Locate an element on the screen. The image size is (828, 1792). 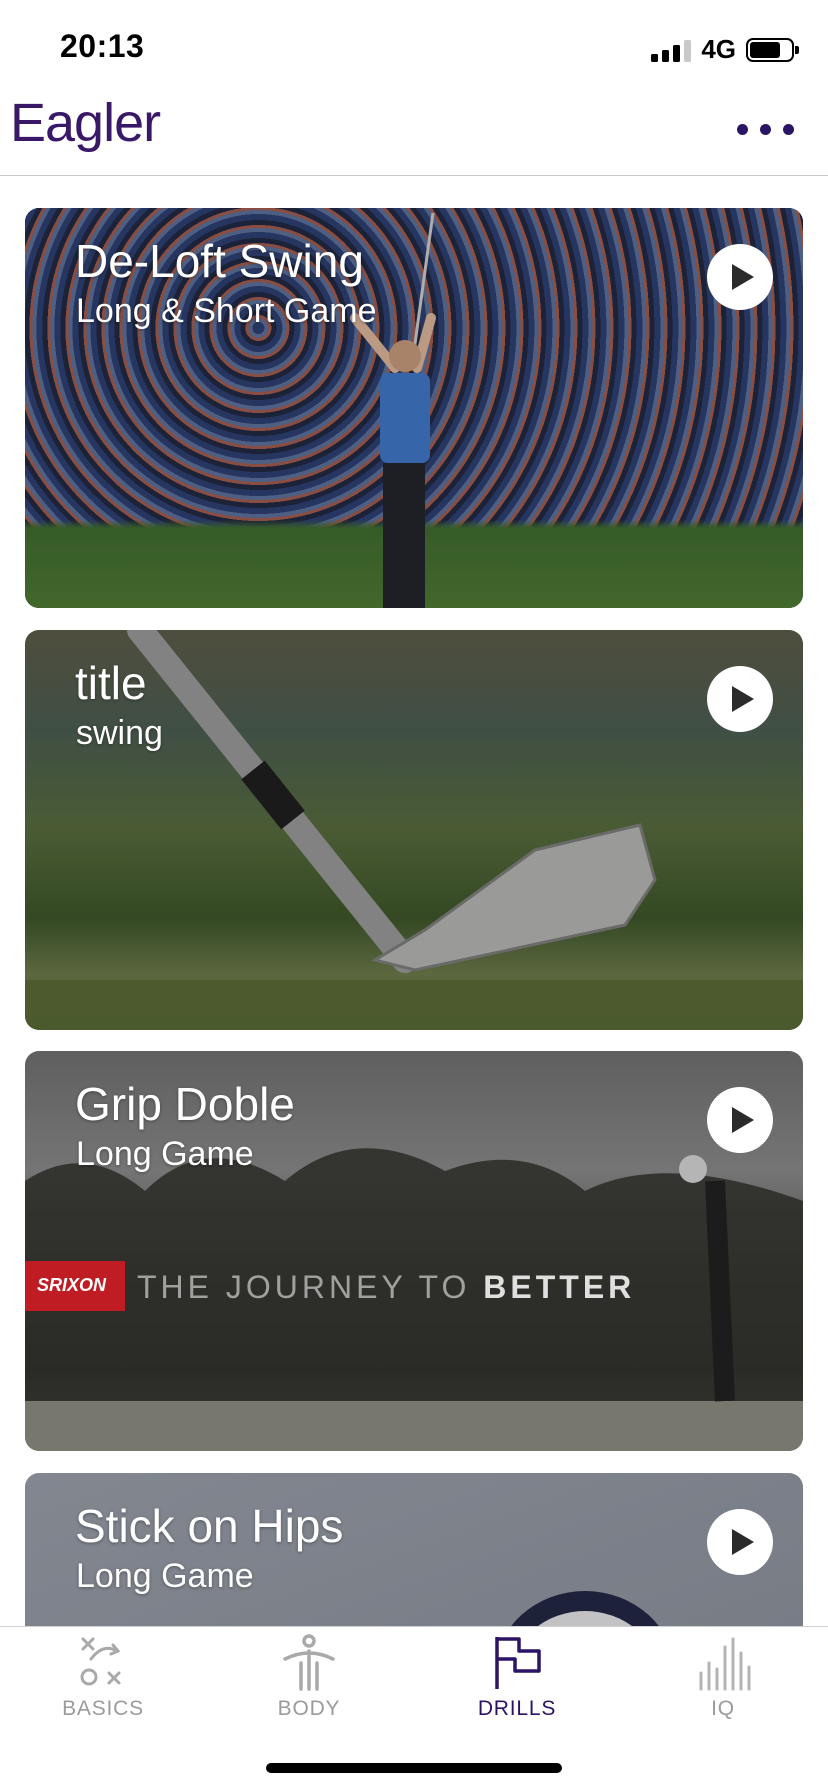
tab-basics: BASICS is located at coordinates (103, 1688).